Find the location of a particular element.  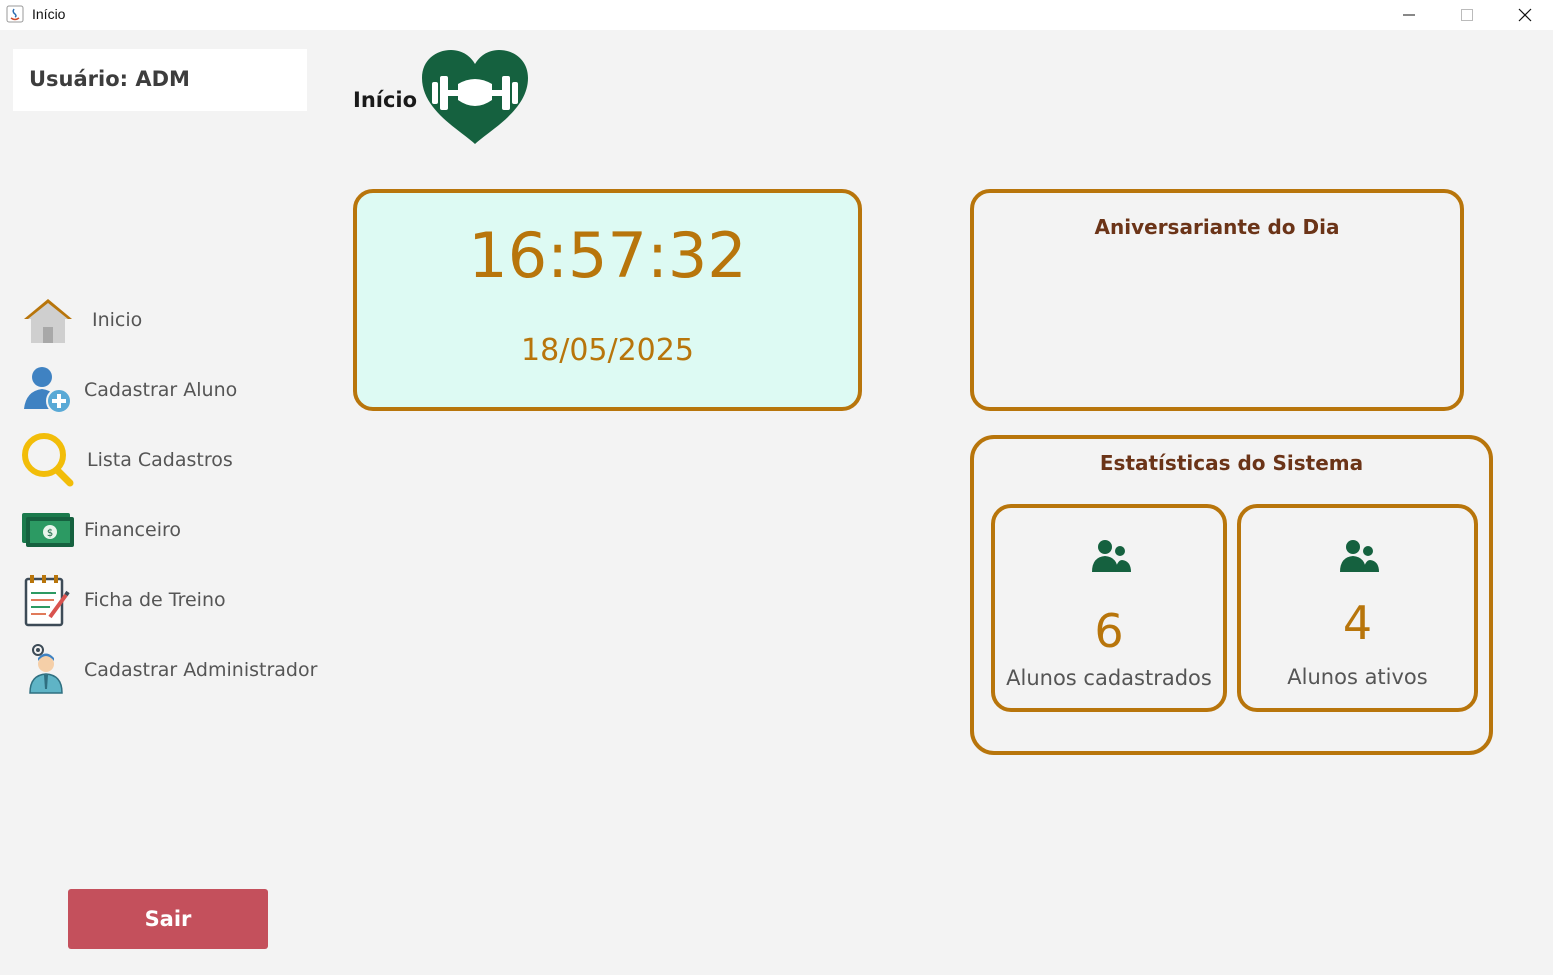

maximize-button is located at coordinates (1467, 15).